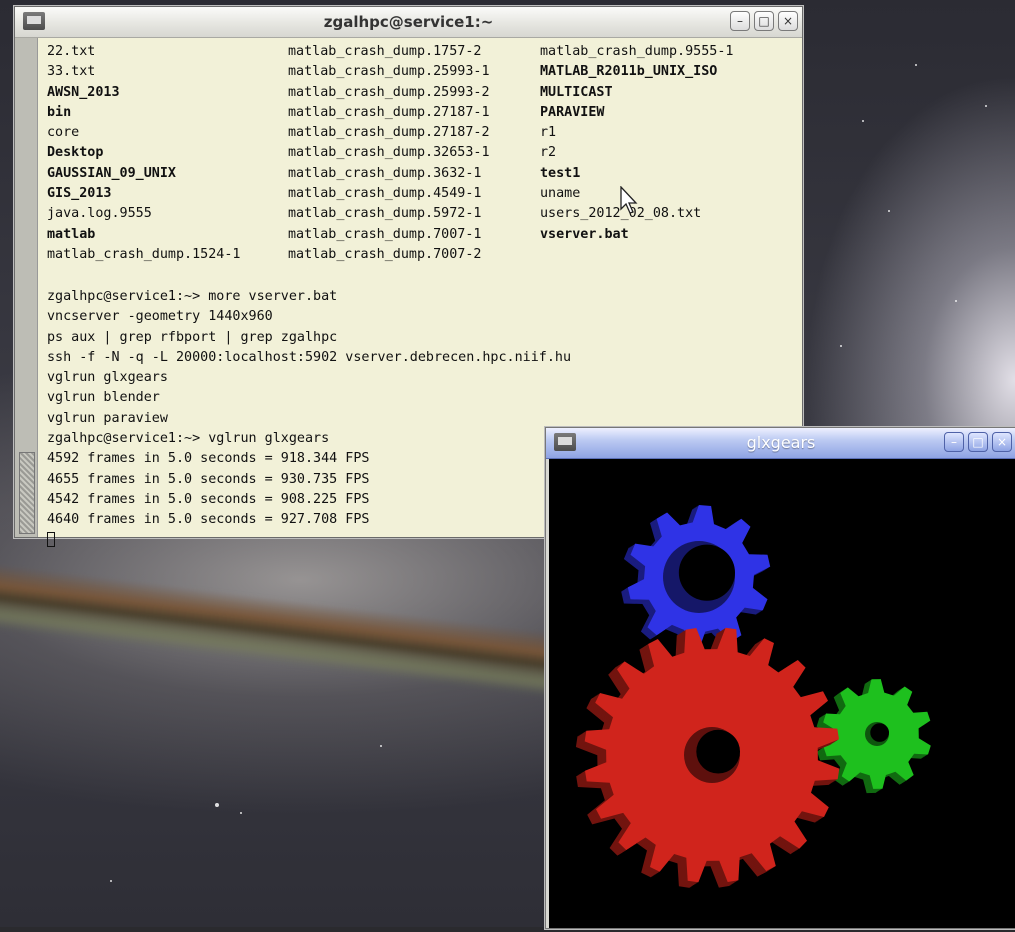 Image resolution: width=1015 pixels, height=932 pixels. Describe the element at coordinates (629, 200) in the screenshot. I see `mouse-pointer-icon` at that location.